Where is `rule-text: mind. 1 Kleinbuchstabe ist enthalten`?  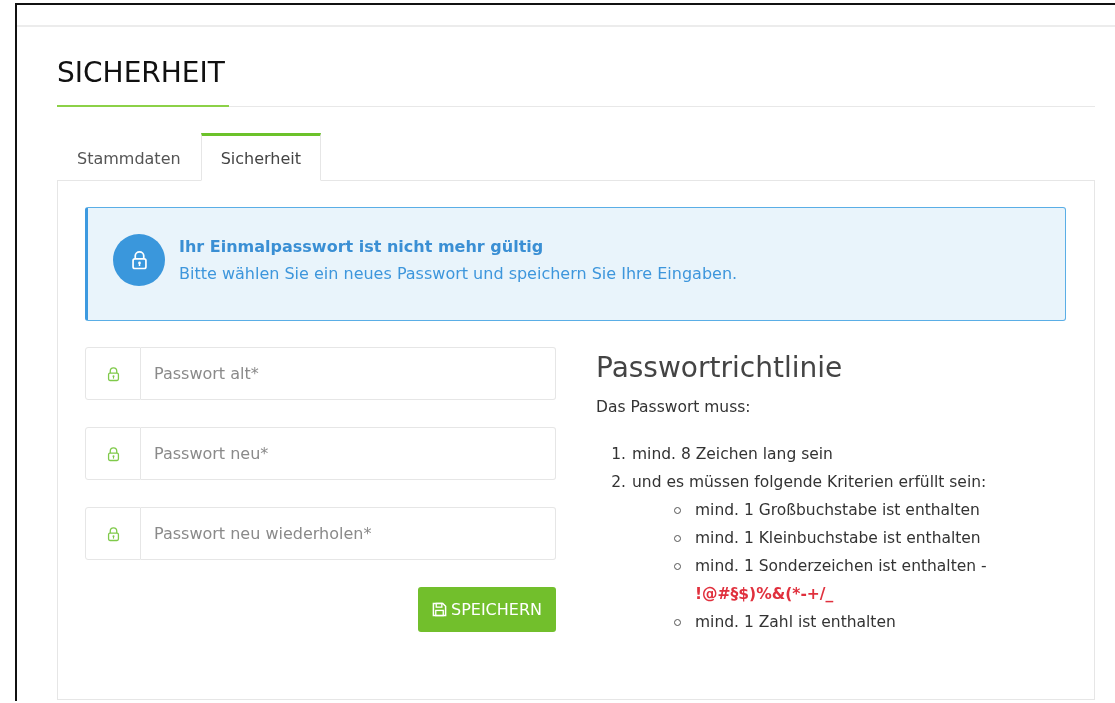
rule-text: mind. 1 Kleinbuchstabe ist enthalten is located at coordinates (838, 538).